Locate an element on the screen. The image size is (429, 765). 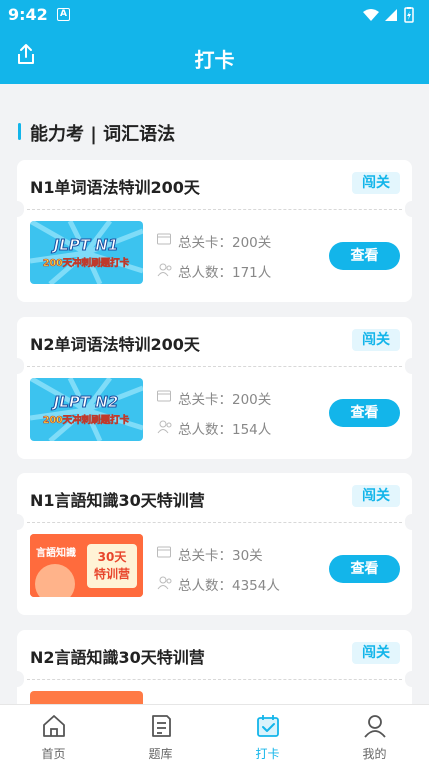
course-thumbnail: JLPT N2 200天冲刺刷题打卡 is located at coordinates (86, 409).